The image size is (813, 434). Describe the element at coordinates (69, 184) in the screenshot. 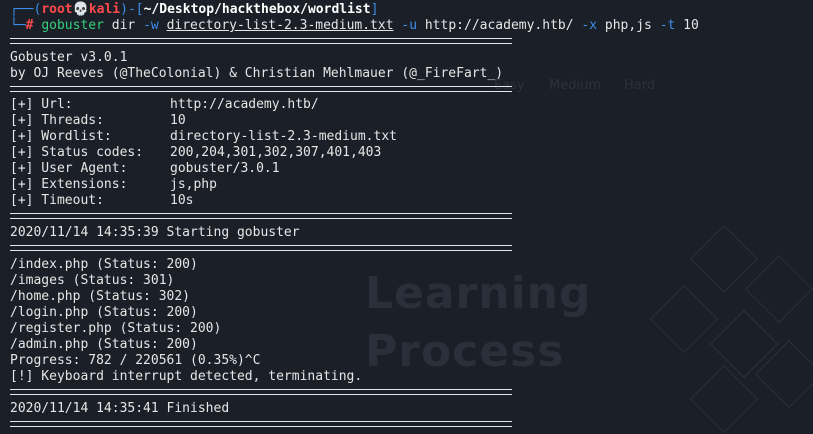

I see `config-key: [+] Extensions:` at that location.